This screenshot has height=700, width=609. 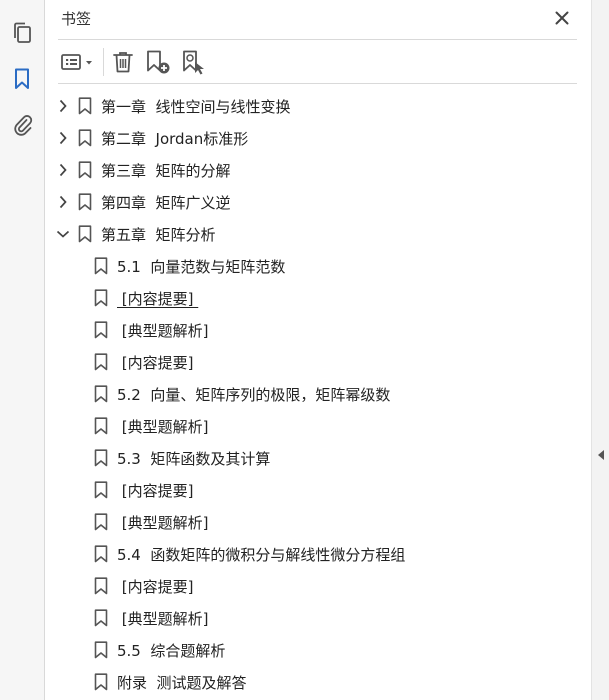 I want to click on attachments-icon, so click(x=22, y=124).